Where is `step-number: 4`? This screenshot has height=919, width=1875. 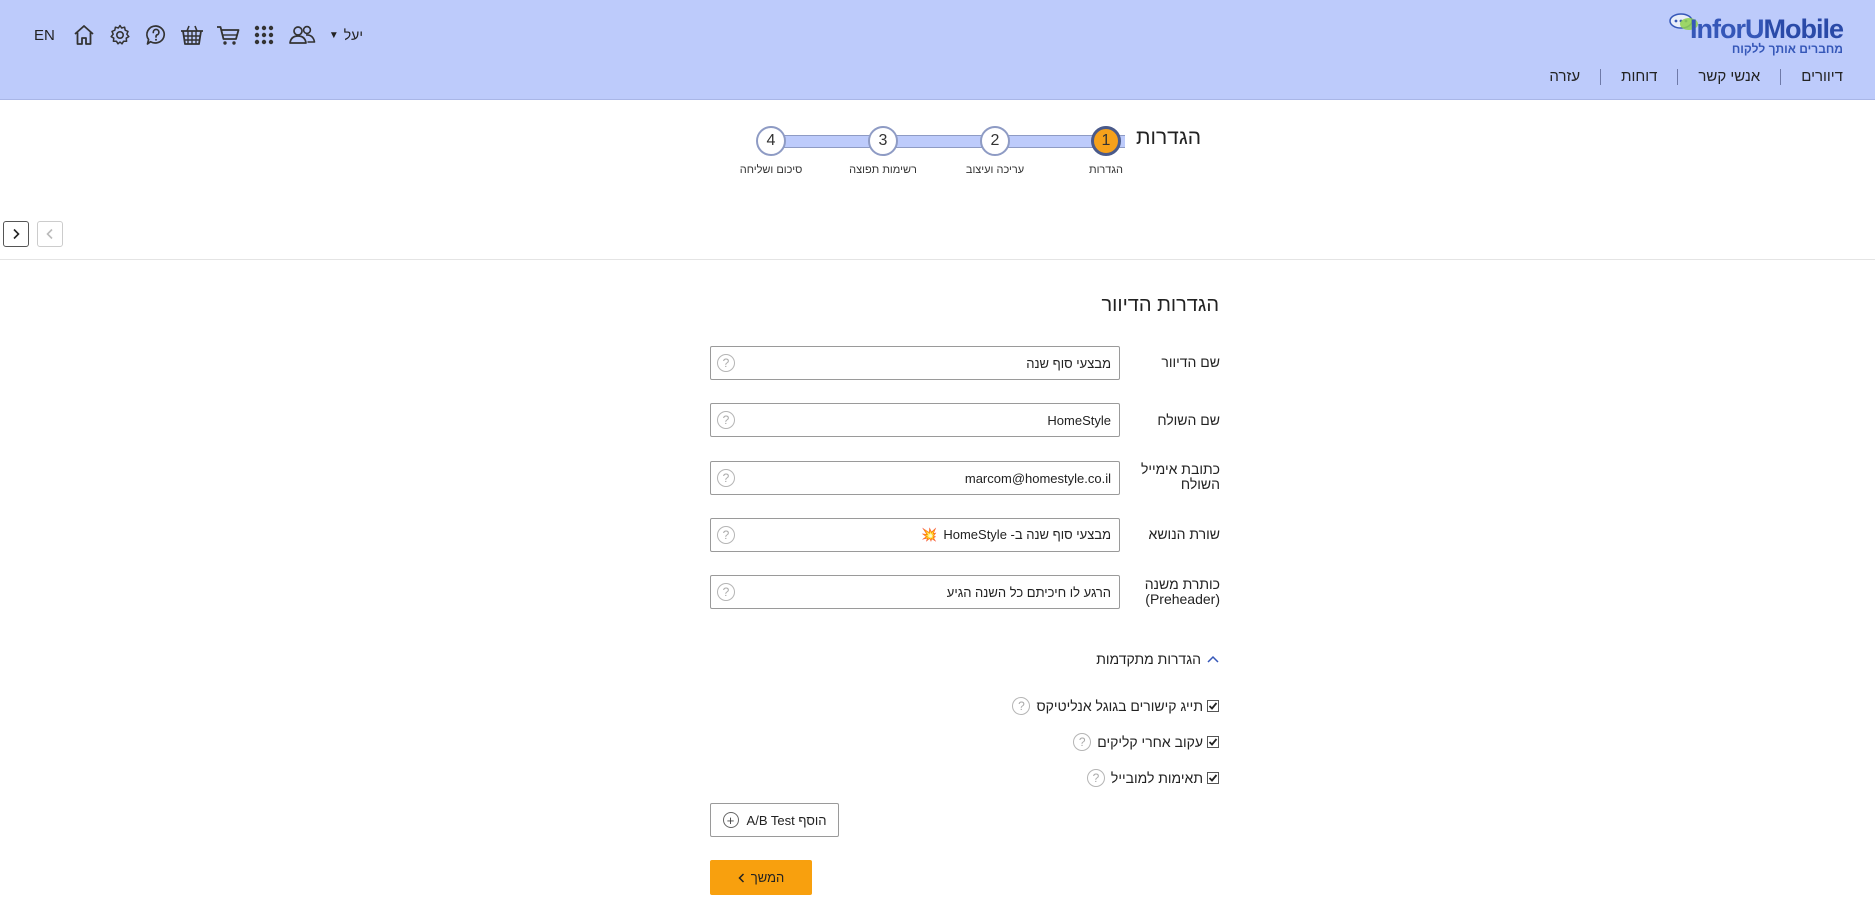
step-number: 4 is located at coordinates (771, 140).